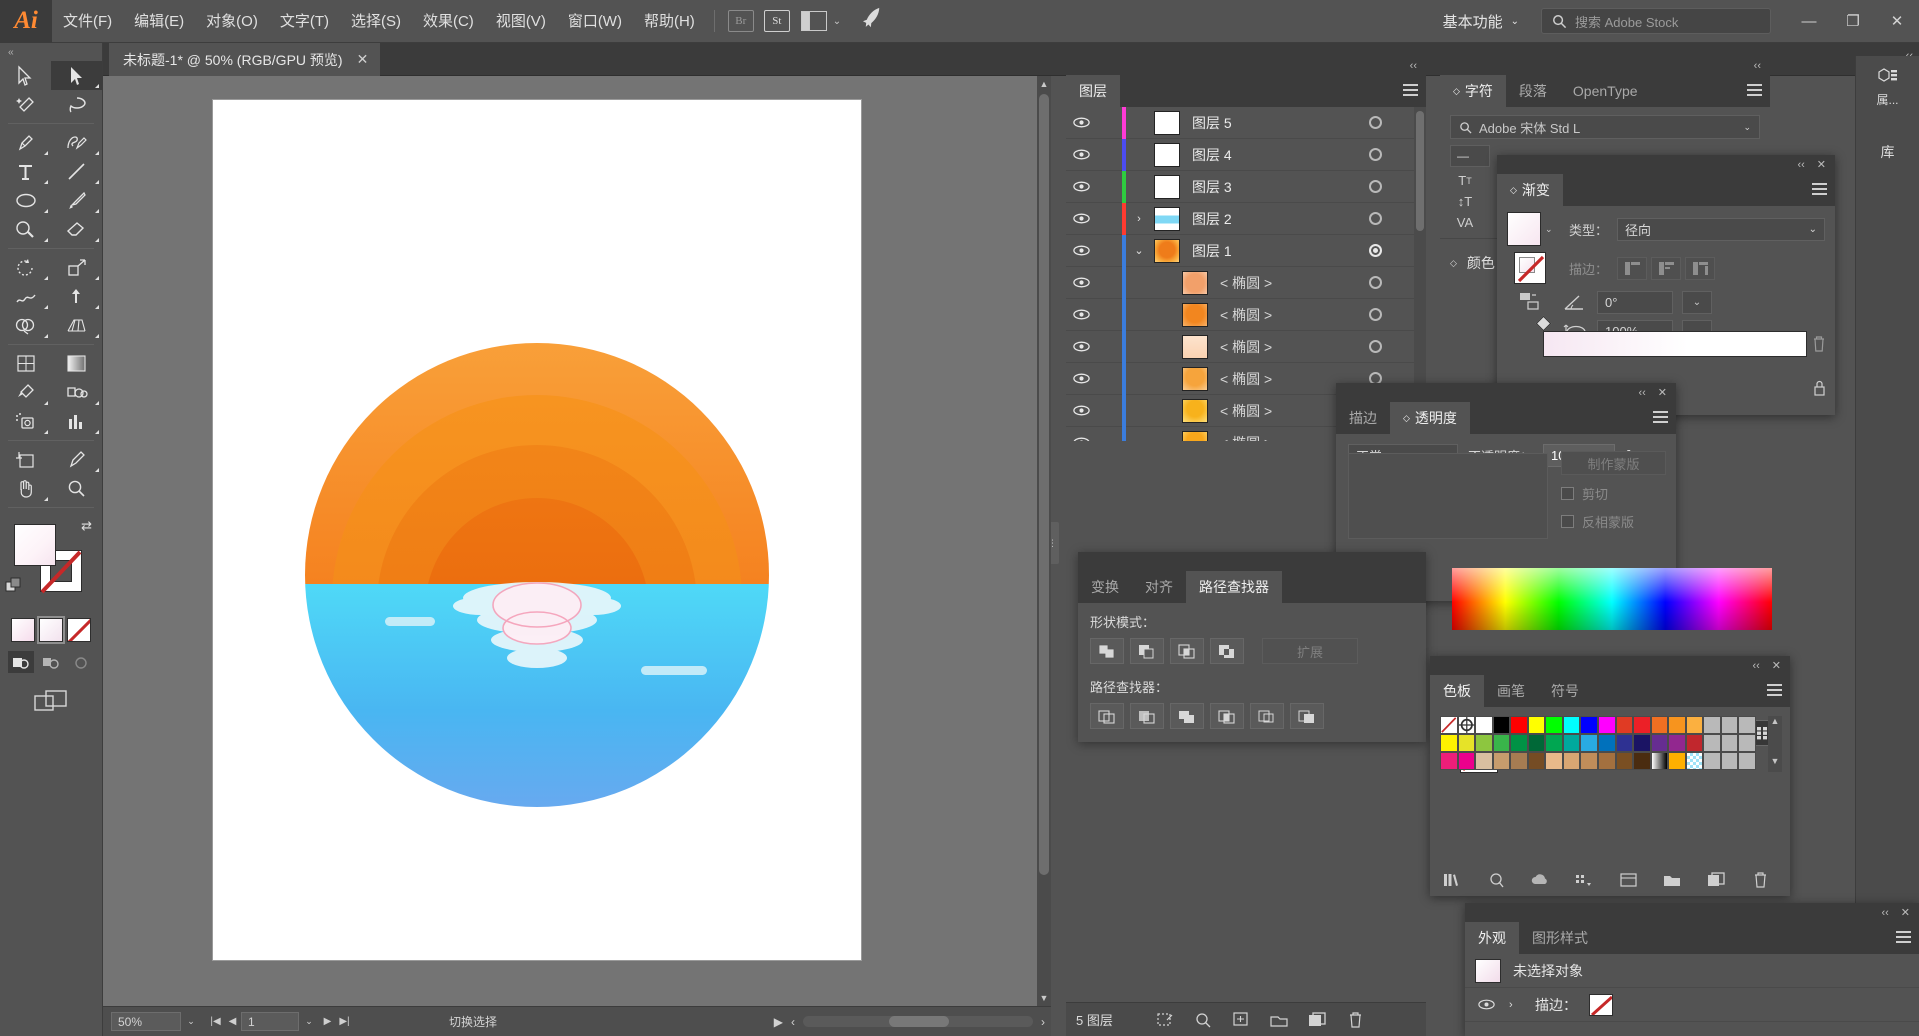 This screenshot has height=1036, width=1919. What do you see at coordinates (837, 21) in the screenshot?
I see `chevron-down-icon: ⌄` at bounding box center [837, 21].